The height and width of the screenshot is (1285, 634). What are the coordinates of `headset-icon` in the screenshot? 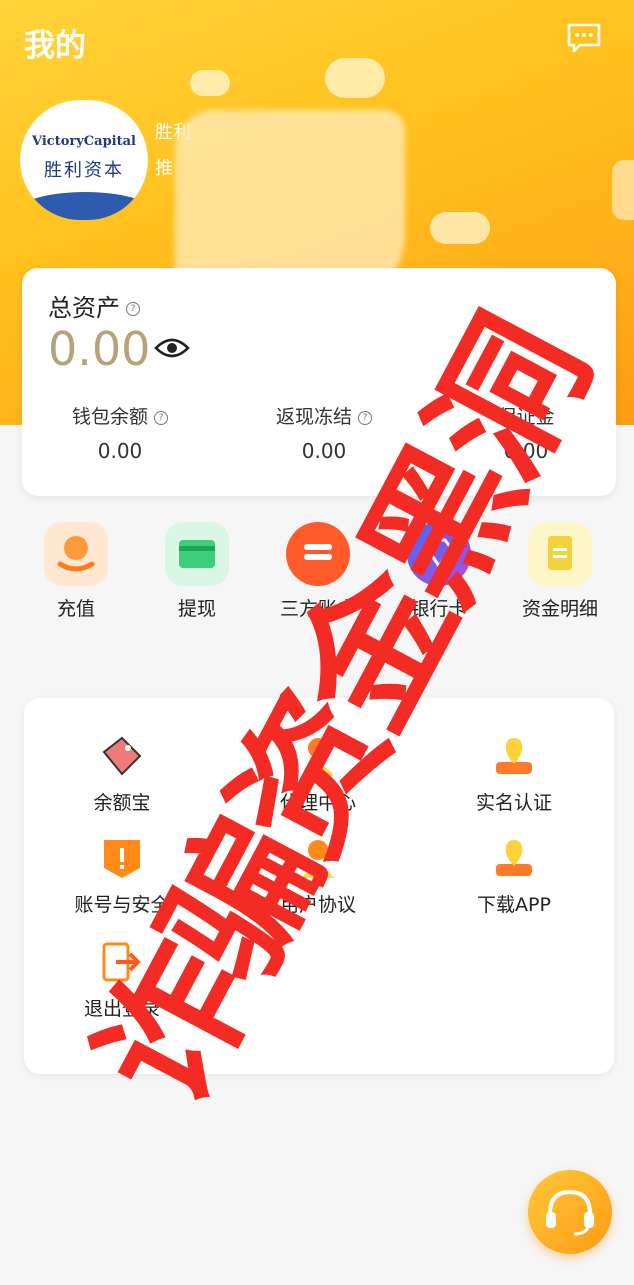 It's located at (570, 1212).